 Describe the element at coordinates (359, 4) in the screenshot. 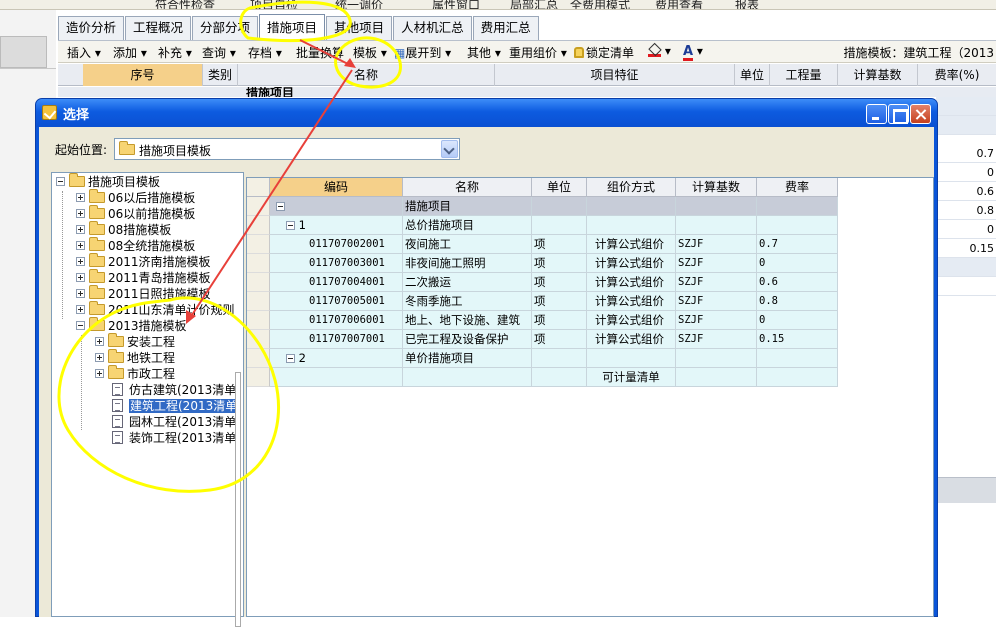

I see `toolbar-item: 统一调价` at that location.